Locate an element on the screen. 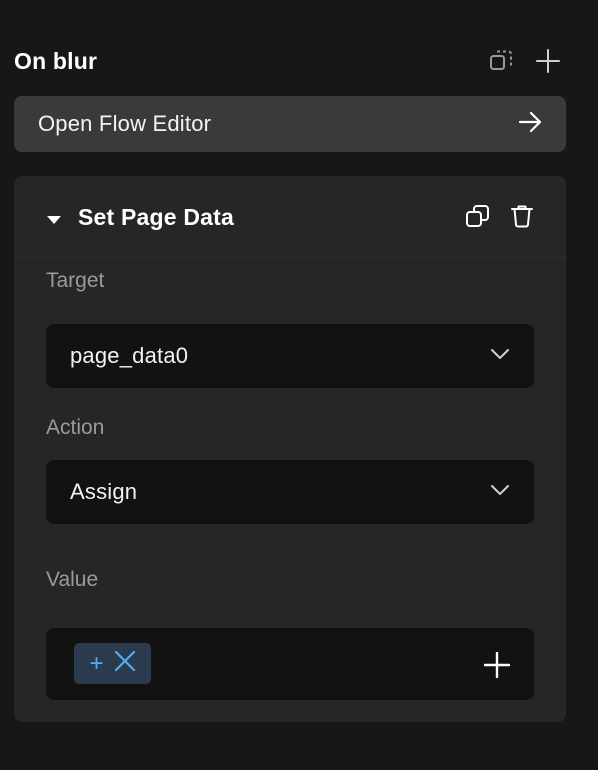  event-header: On blur is located at coordinates (290, 61).